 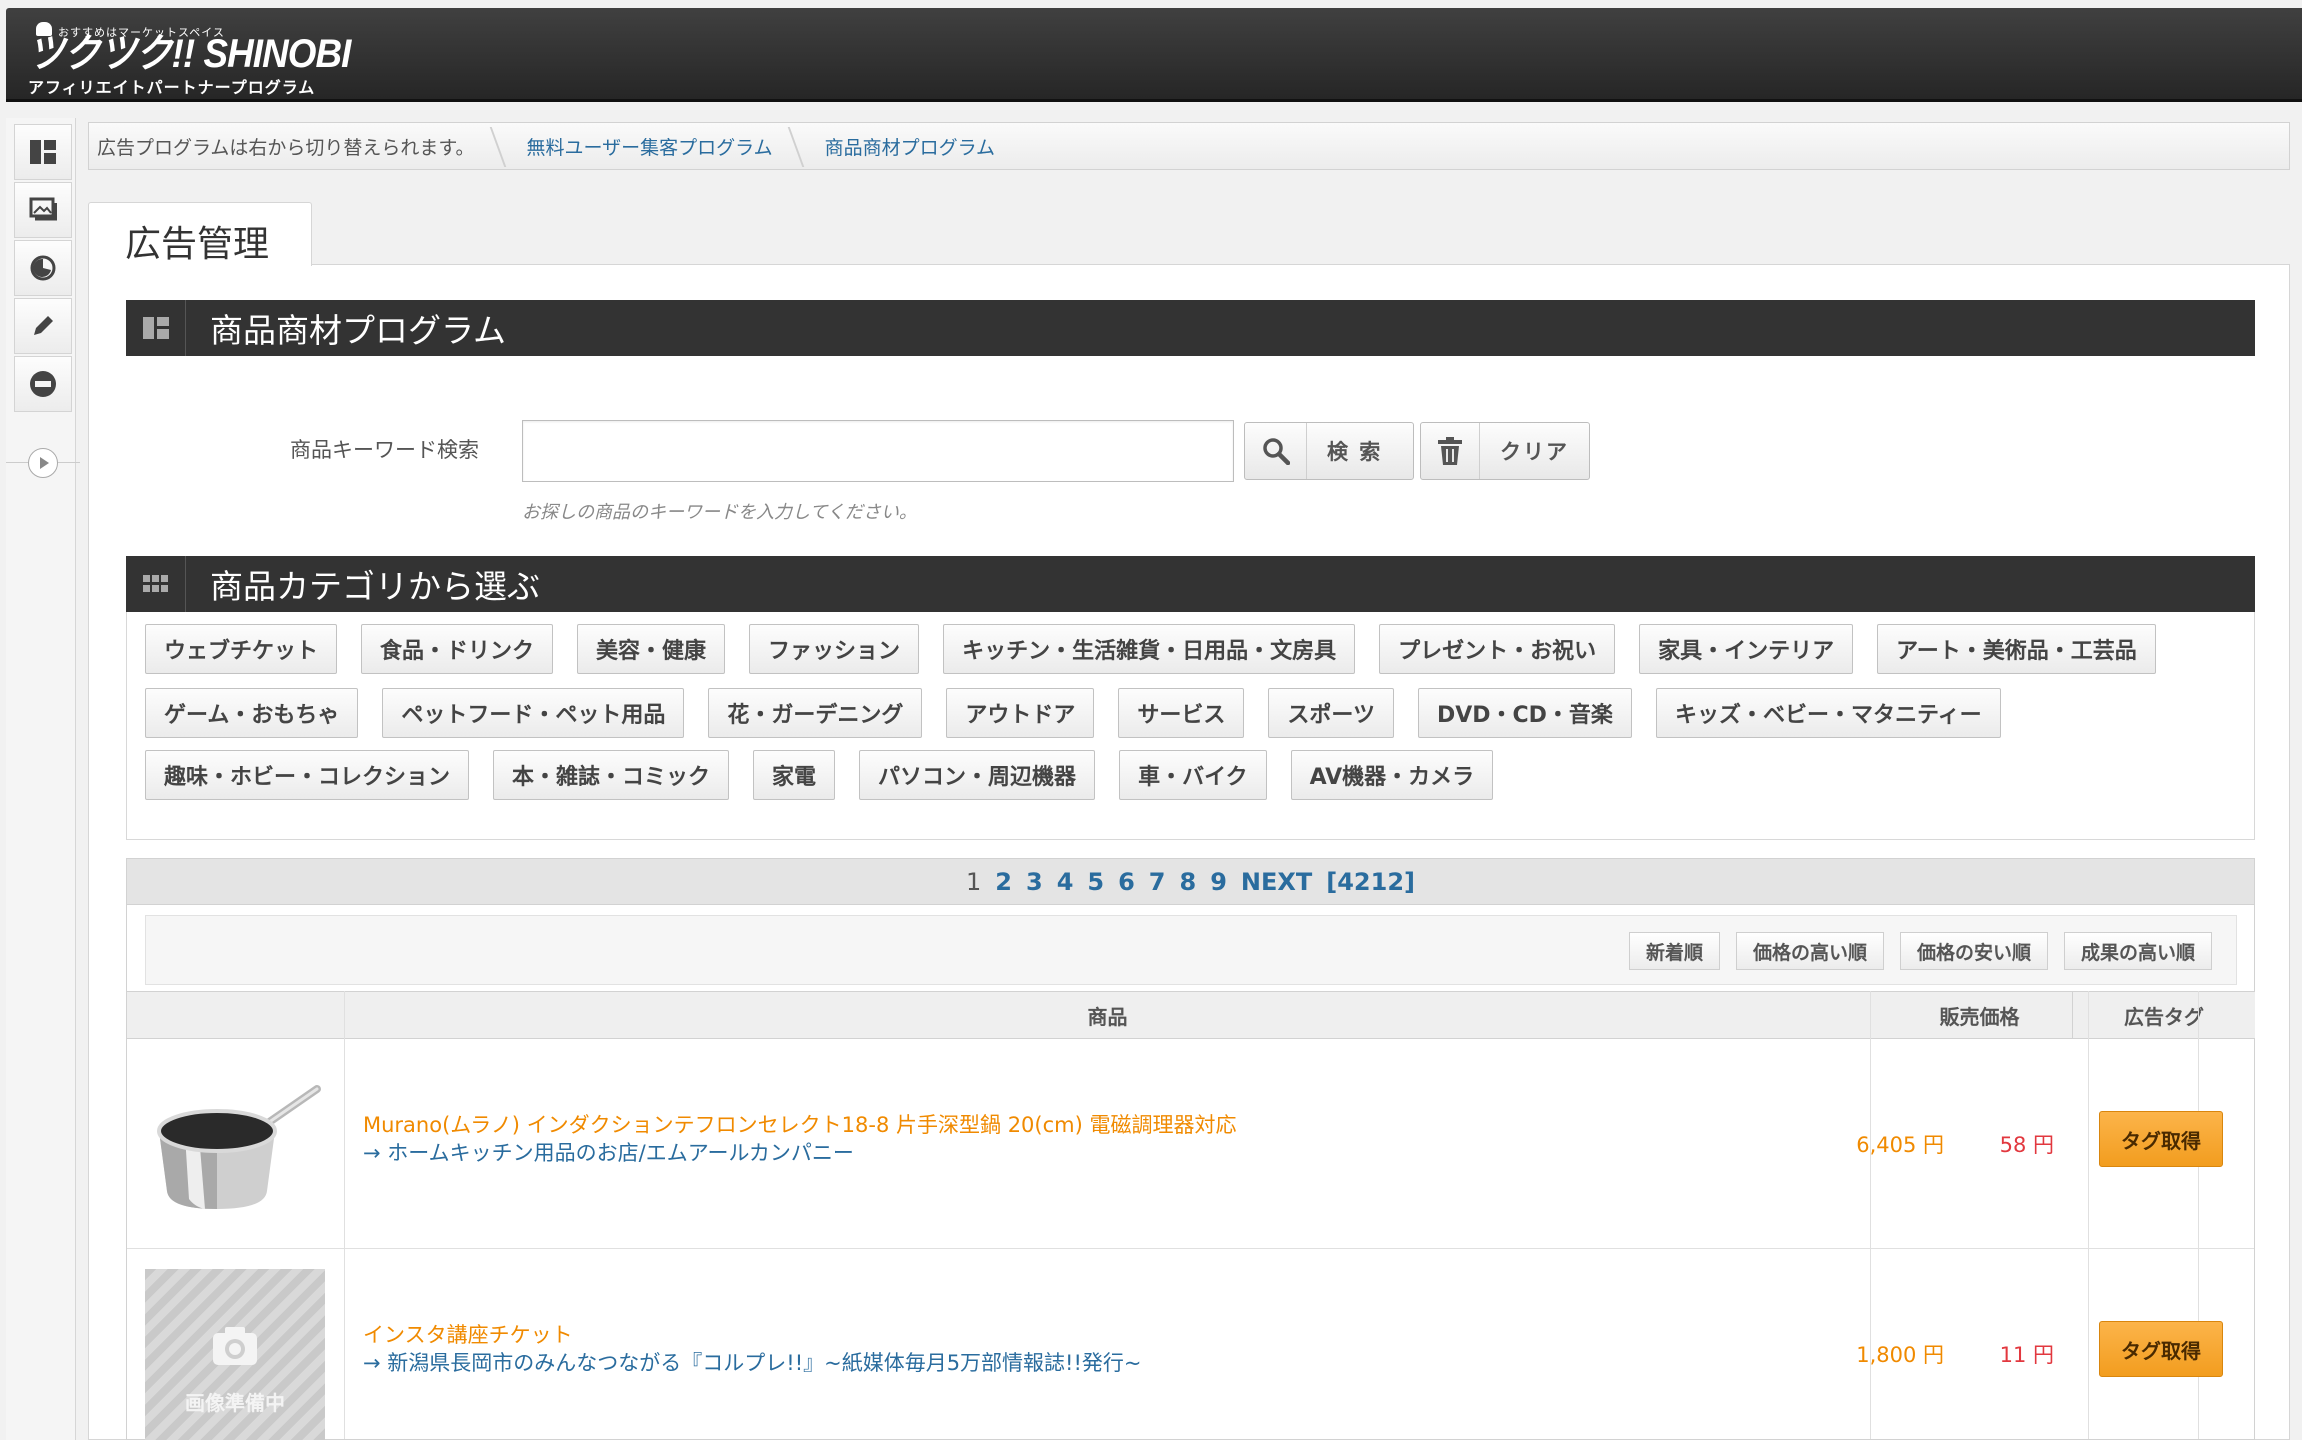 What do you see at coordinates (651, 649) in the screenshot?
I see `category-button: 美容・健康` at bounding box center [651, 649].